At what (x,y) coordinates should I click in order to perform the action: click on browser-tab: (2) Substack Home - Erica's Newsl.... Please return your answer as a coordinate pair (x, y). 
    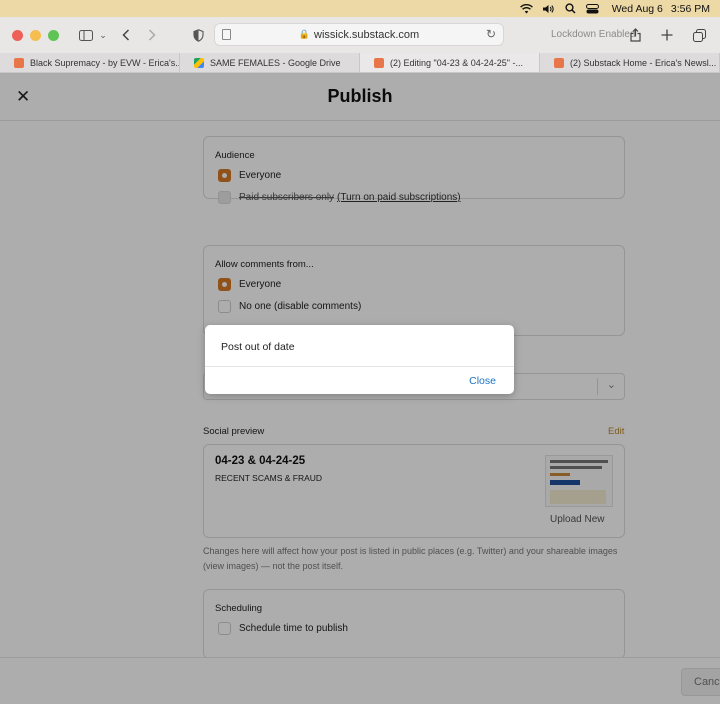
    Looking at the image, I should click on (630, 62).